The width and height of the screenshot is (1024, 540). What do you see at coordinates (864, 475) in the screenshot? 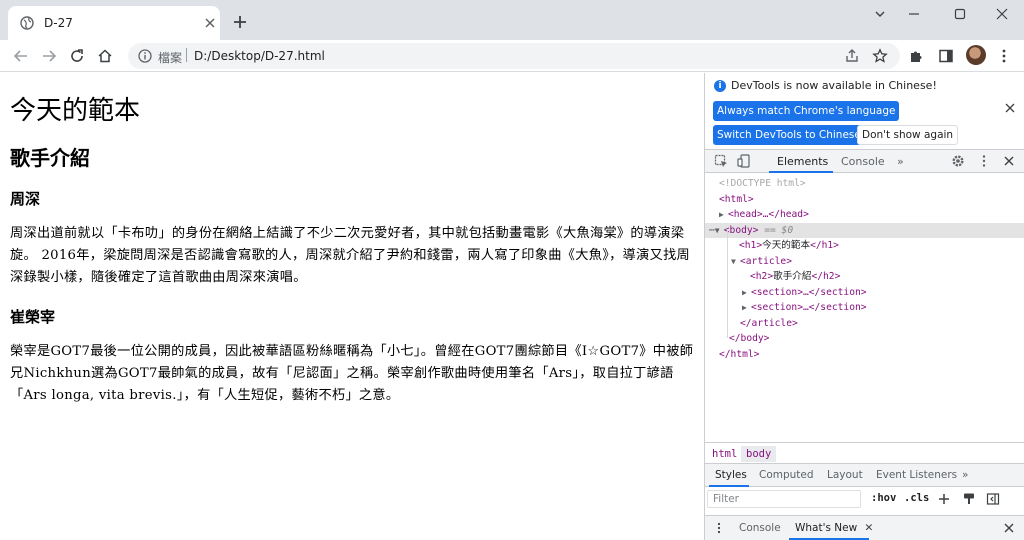
I see `styles-tab-bar: Styles Computed Layout Event Listeners »` at bounding box center [864, 475].